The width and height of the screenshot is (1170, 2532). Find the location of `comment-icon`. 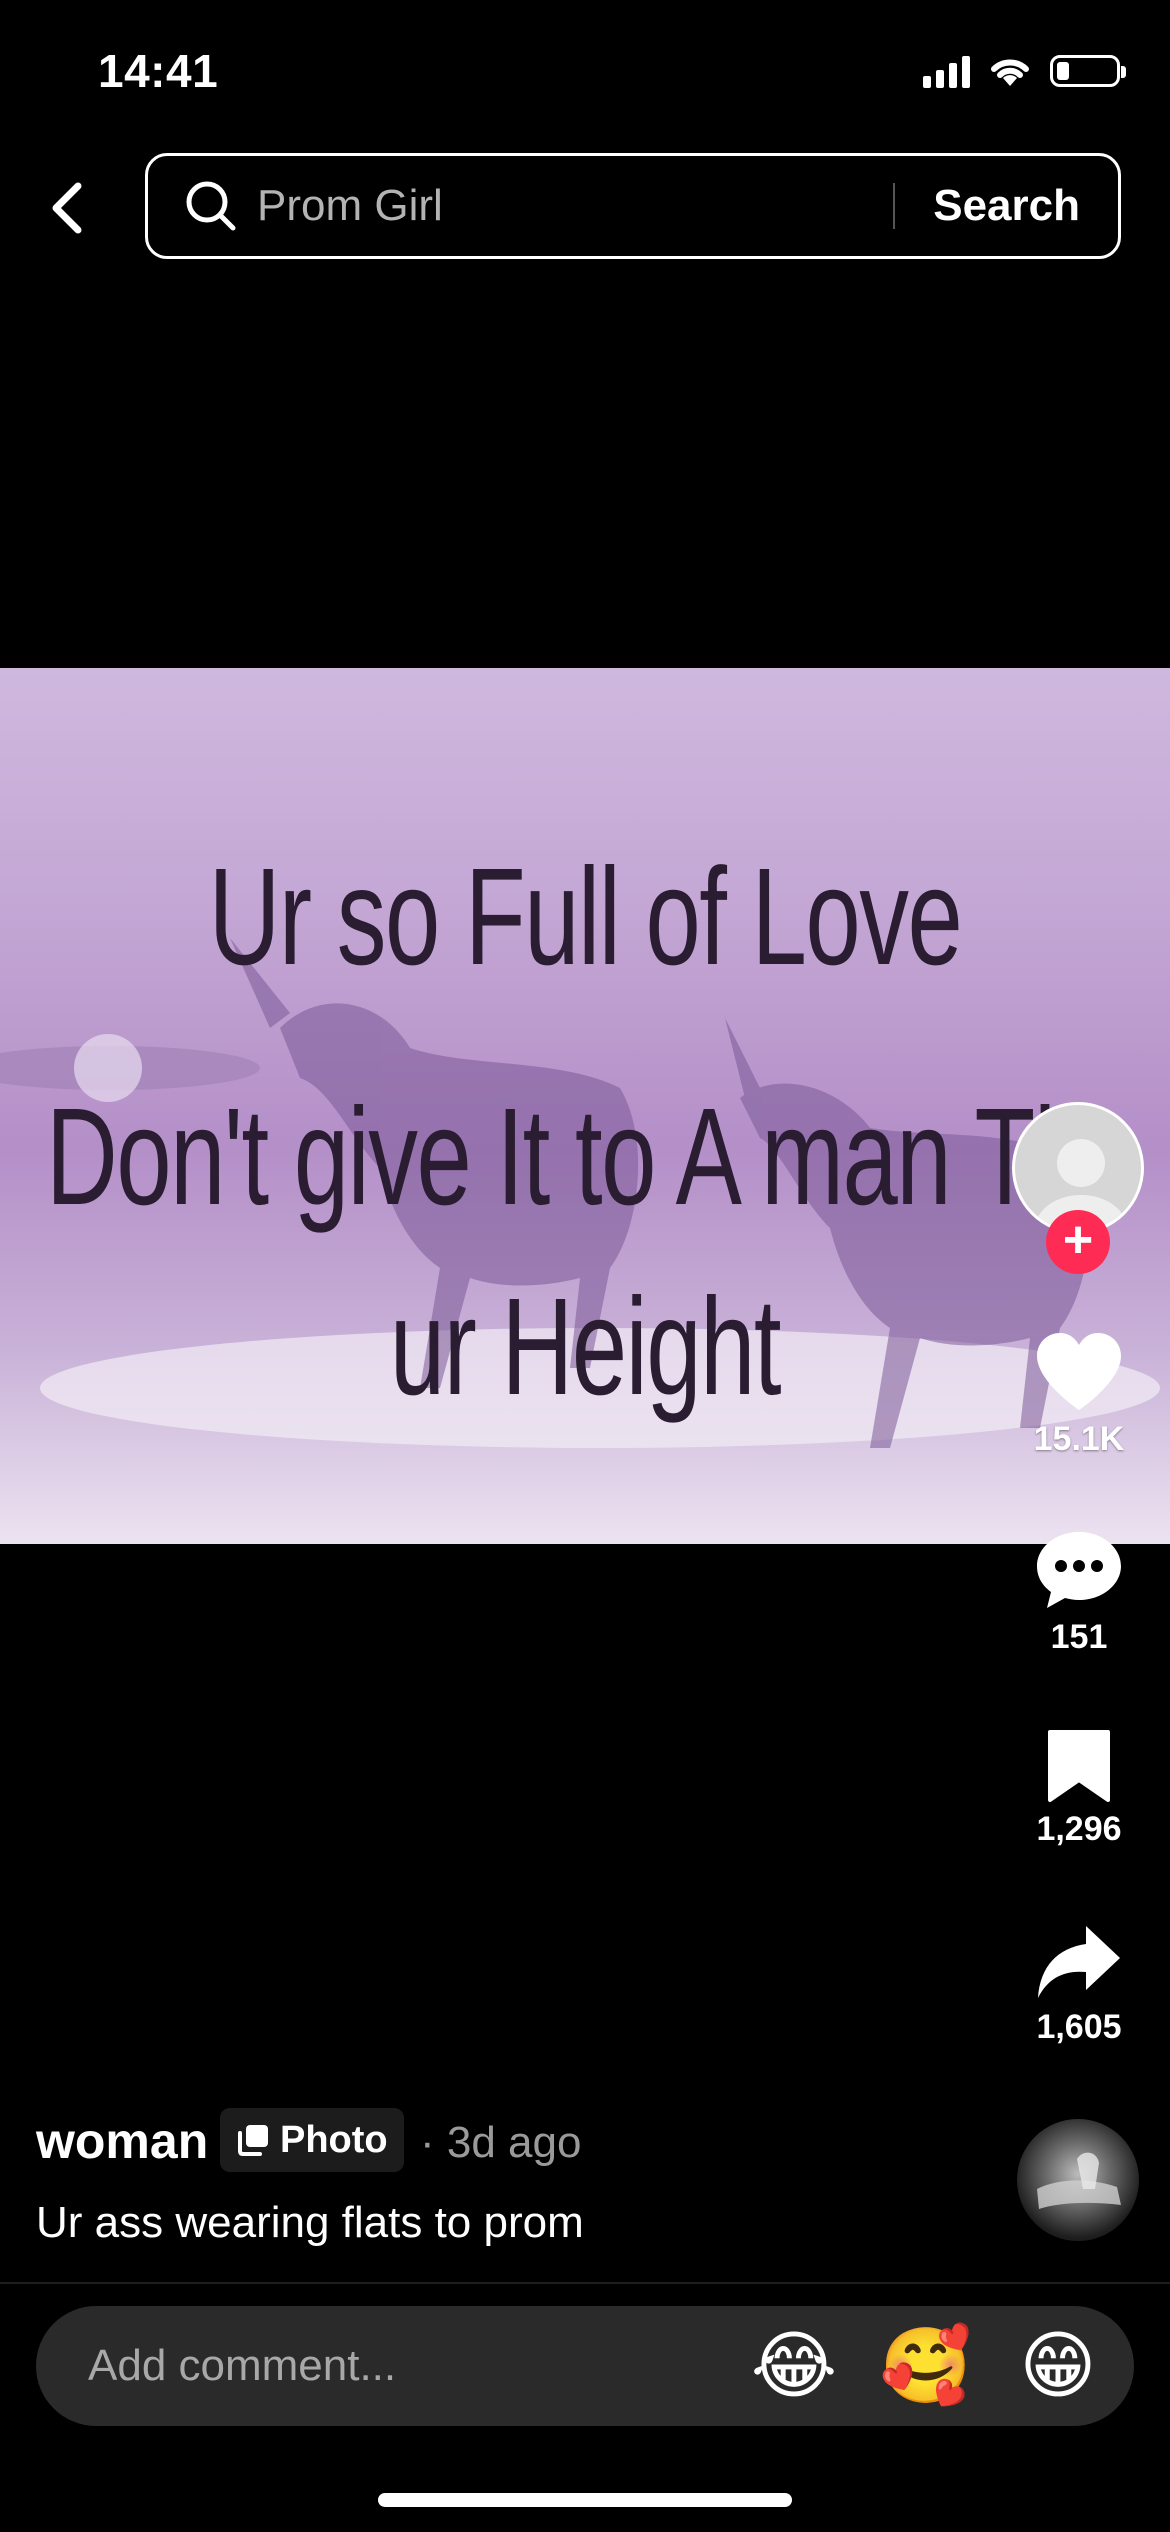

comment-icon is located at coordinates (1079, 1570).